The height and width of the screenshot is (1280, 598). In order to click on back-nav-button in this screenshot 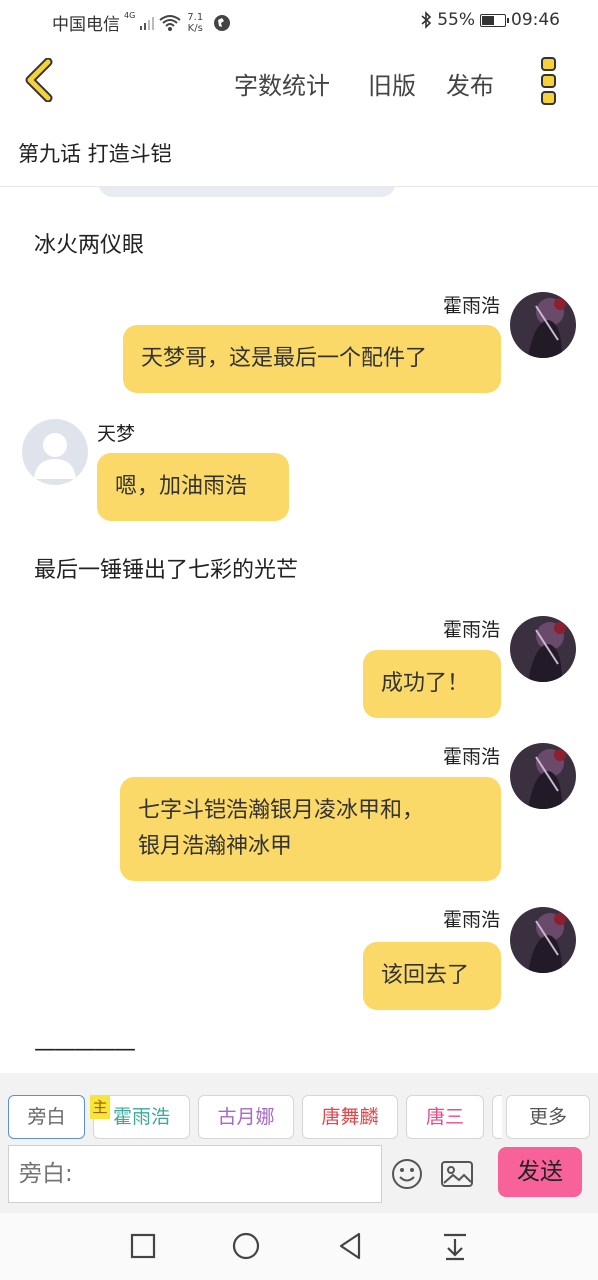, I will do `click(351, 1246)`.